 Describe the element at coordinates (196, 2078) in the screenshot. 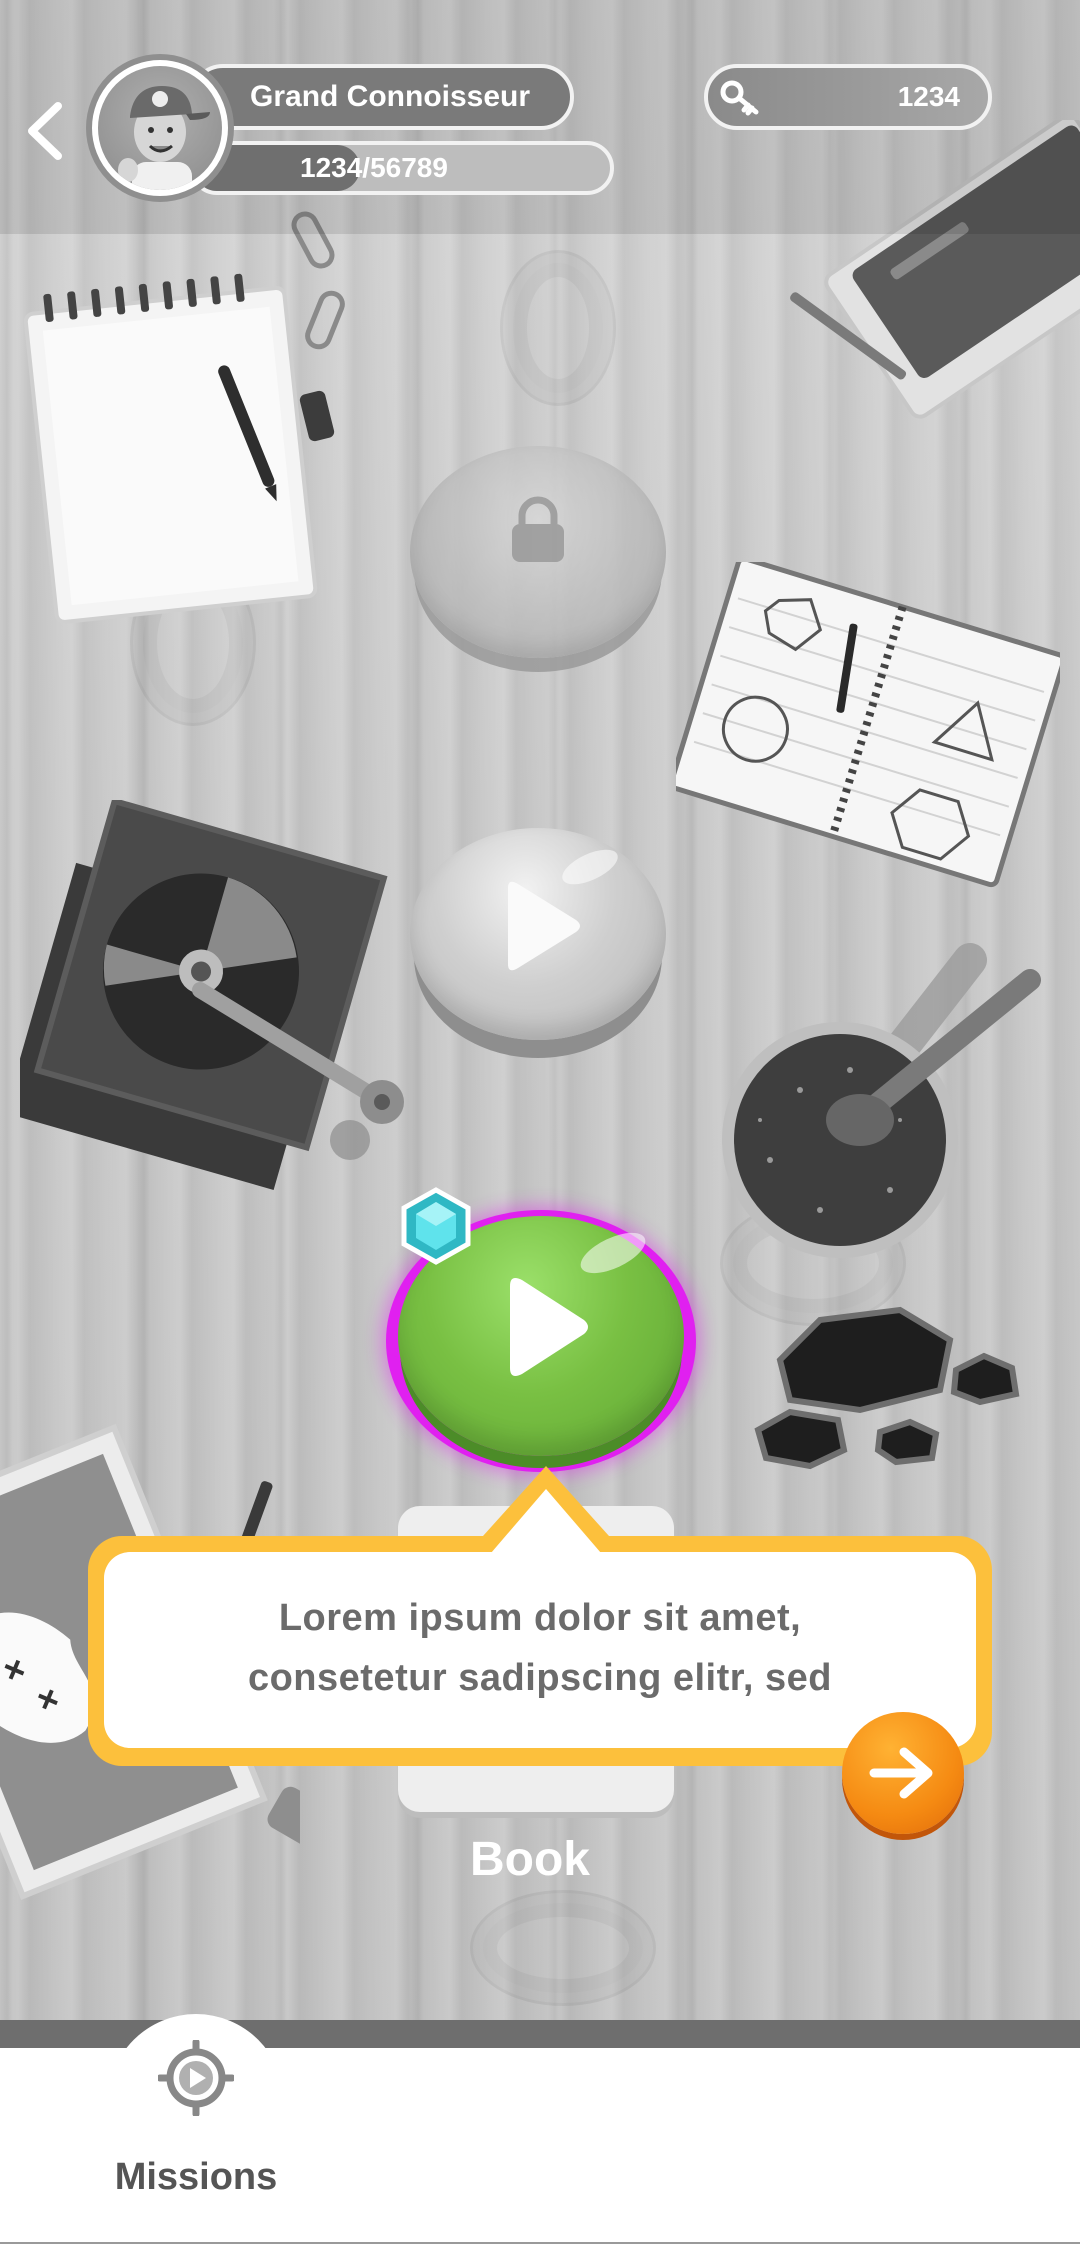

I see `missions-target-icon` at that location.